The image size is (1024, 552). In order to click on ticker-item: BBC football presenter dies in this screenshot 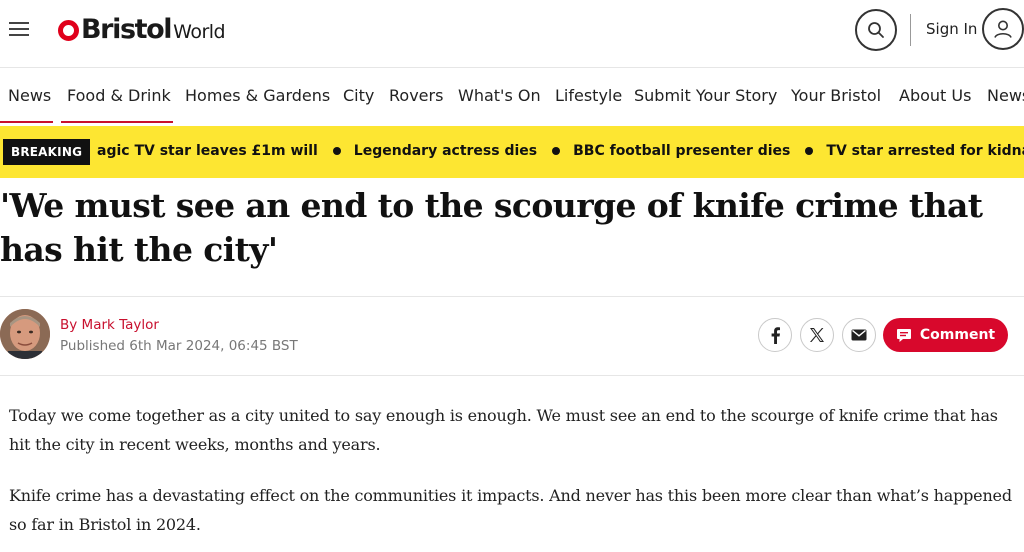, I will do `click(681, 151)`.